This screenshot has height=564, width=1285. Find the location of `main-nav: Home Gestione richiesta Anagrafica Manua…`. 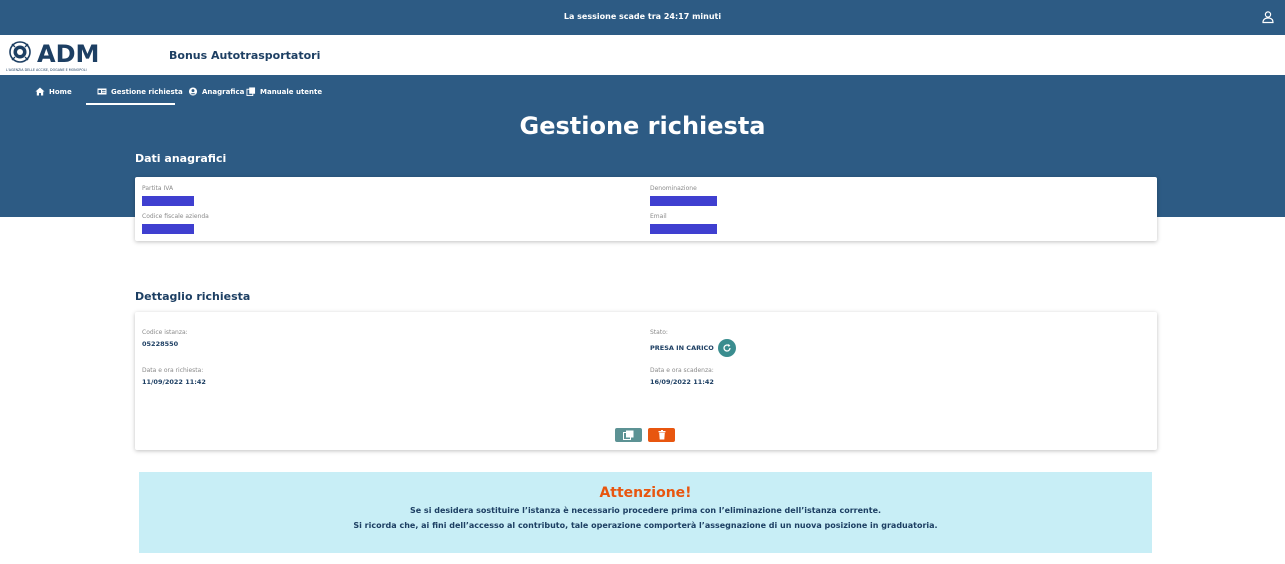

main-nav: Home Gestione richiesta Anagrafica Manua… is located at coordinates (200, 90).